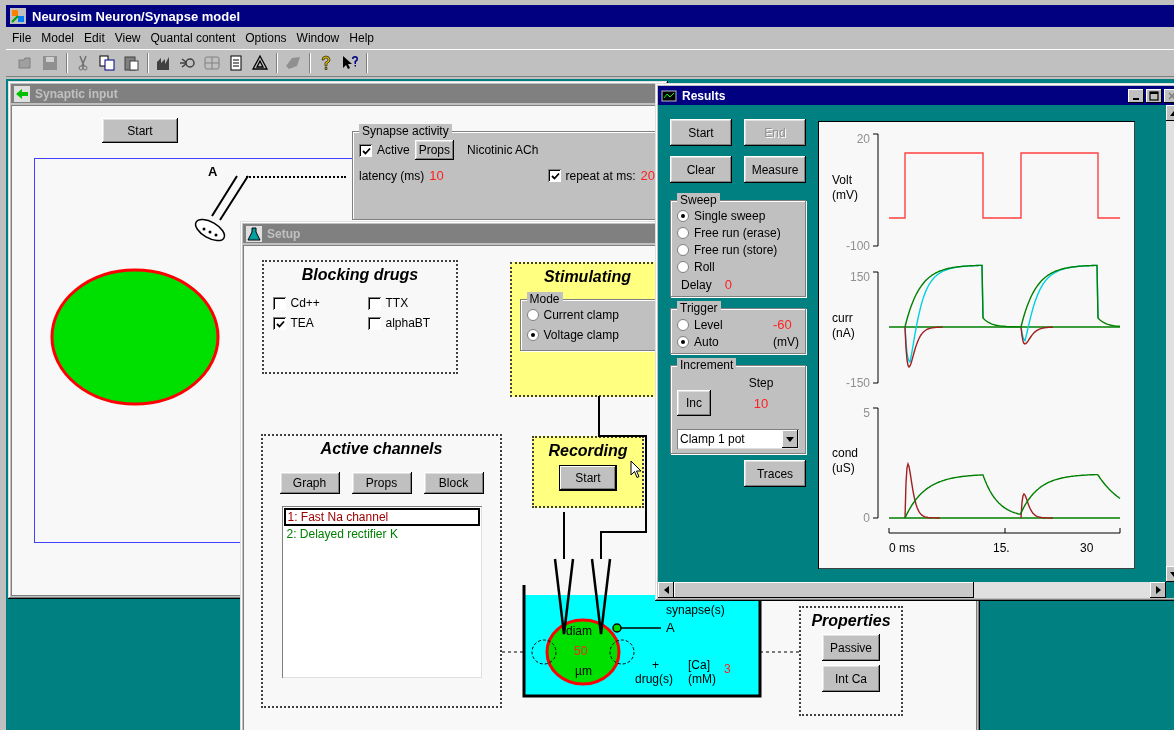 Image resolution: width=1174 pixels, height=730 pixels. I want to click on checkbox-label: Active, so click(393, 150).